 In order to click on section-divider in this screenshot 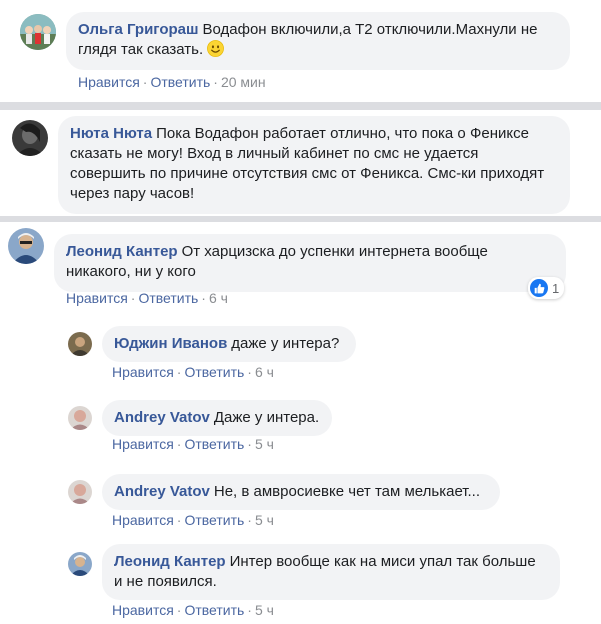, I will do `click(300, 106)`.